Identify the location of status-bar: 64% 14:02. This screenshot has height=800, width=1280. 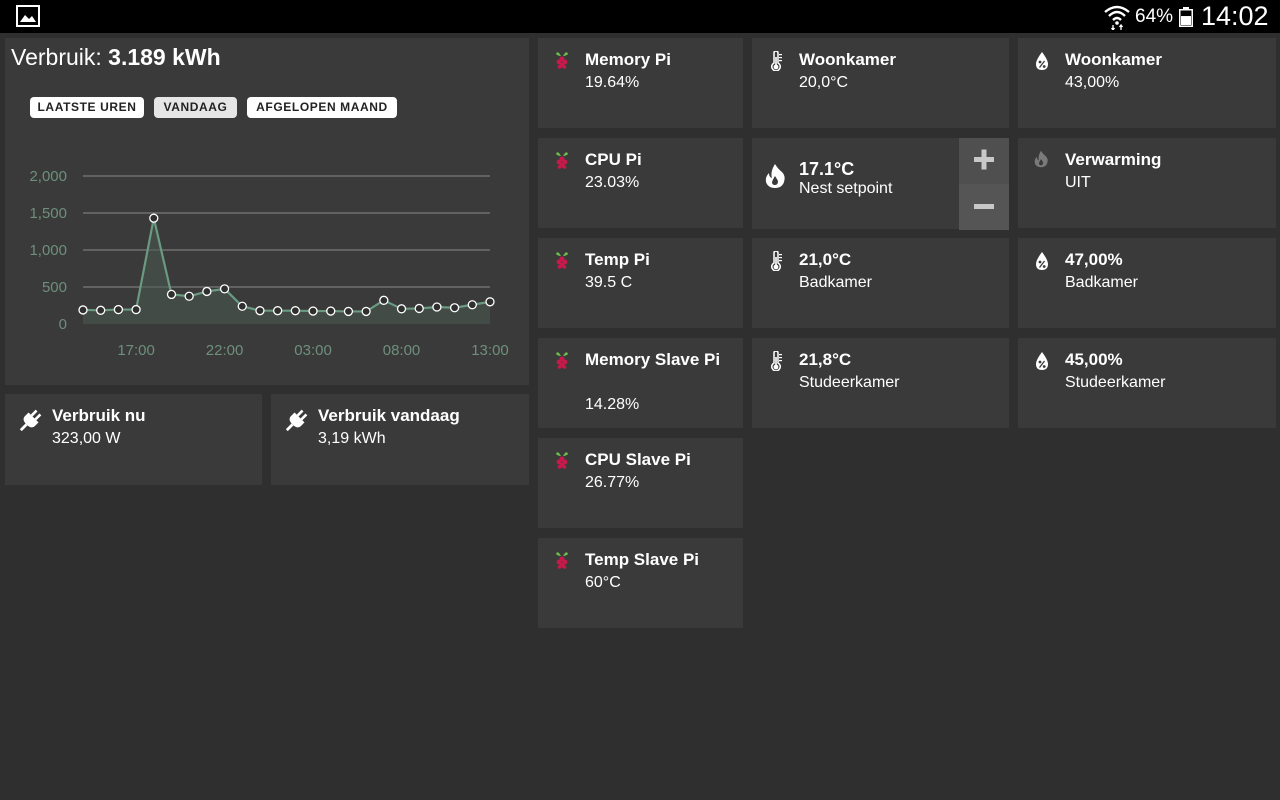
(640, 16).